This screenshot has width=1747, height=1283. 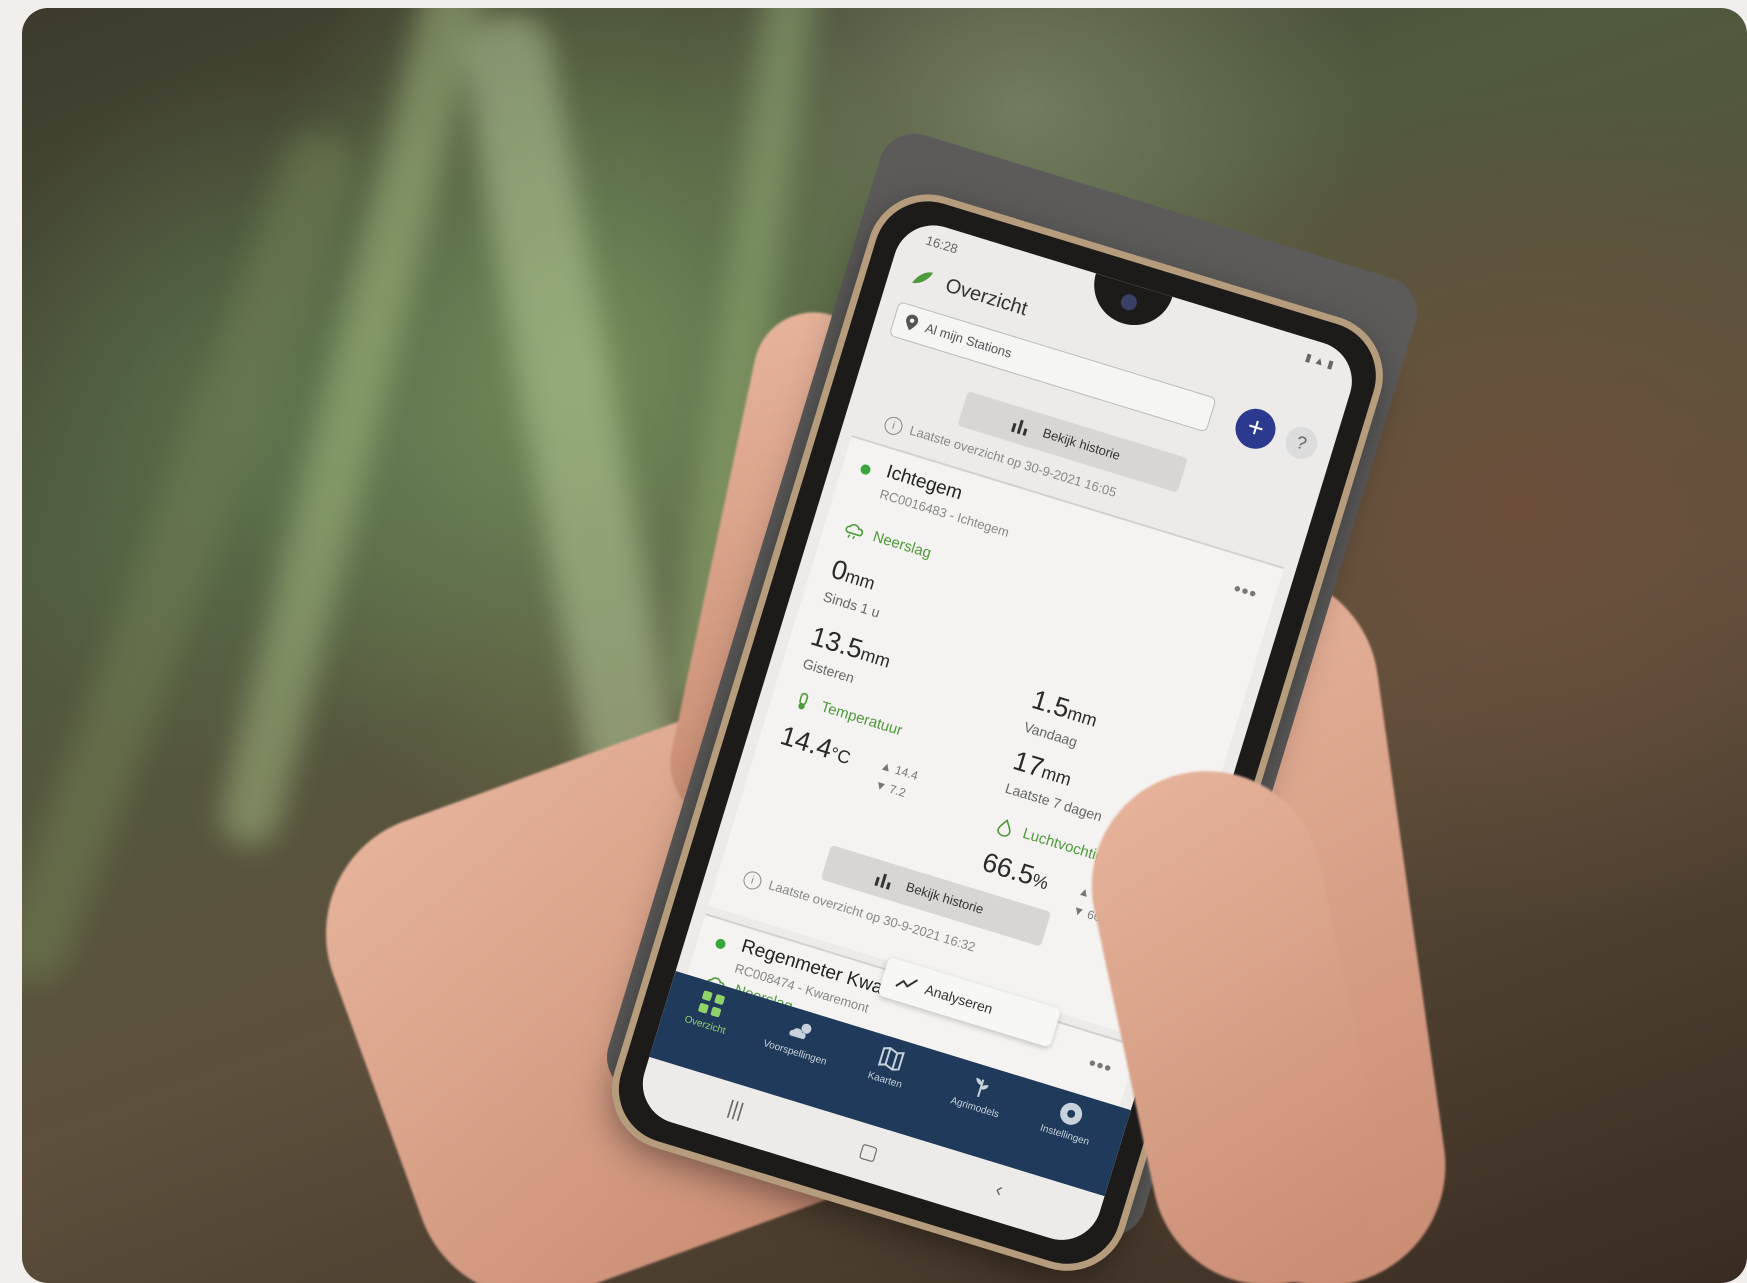 What do you see at coordinates (959, 999) in the screenshot?
I see `analyse-button-label: Analyseren` at bounding box center [959, 999].